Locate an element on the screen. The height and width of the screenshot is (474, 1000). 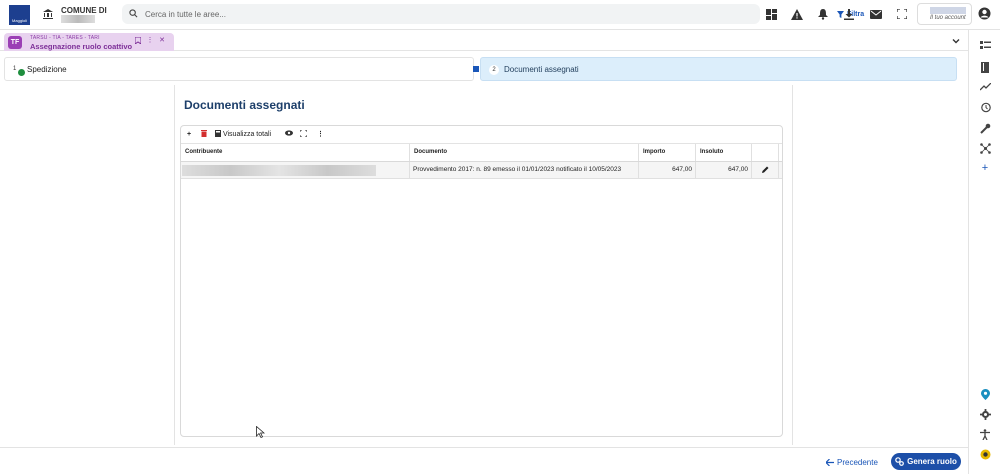
list-icon is located at coordinates (985, 46).